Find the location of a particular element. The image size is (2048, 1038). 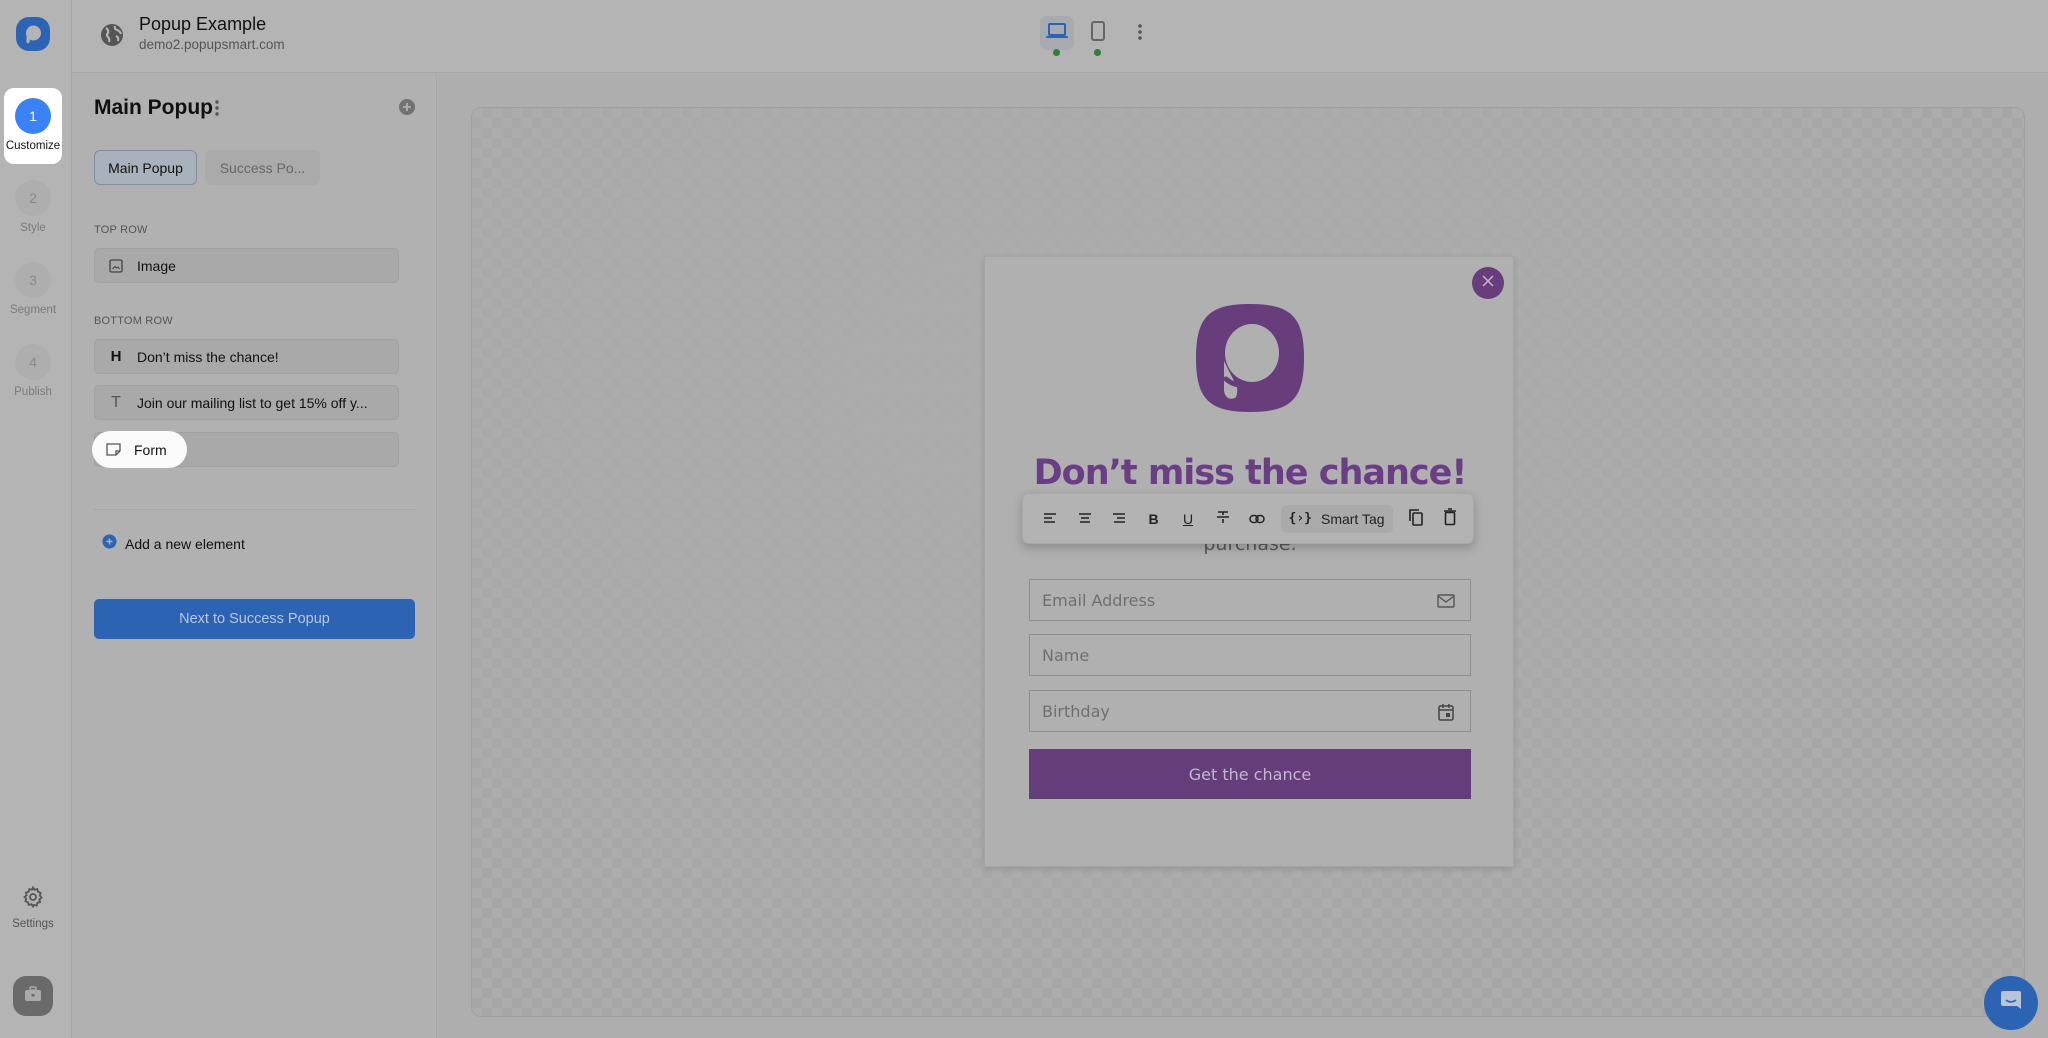

step-publish: 4 Publish is located at coordinates (33, 372).